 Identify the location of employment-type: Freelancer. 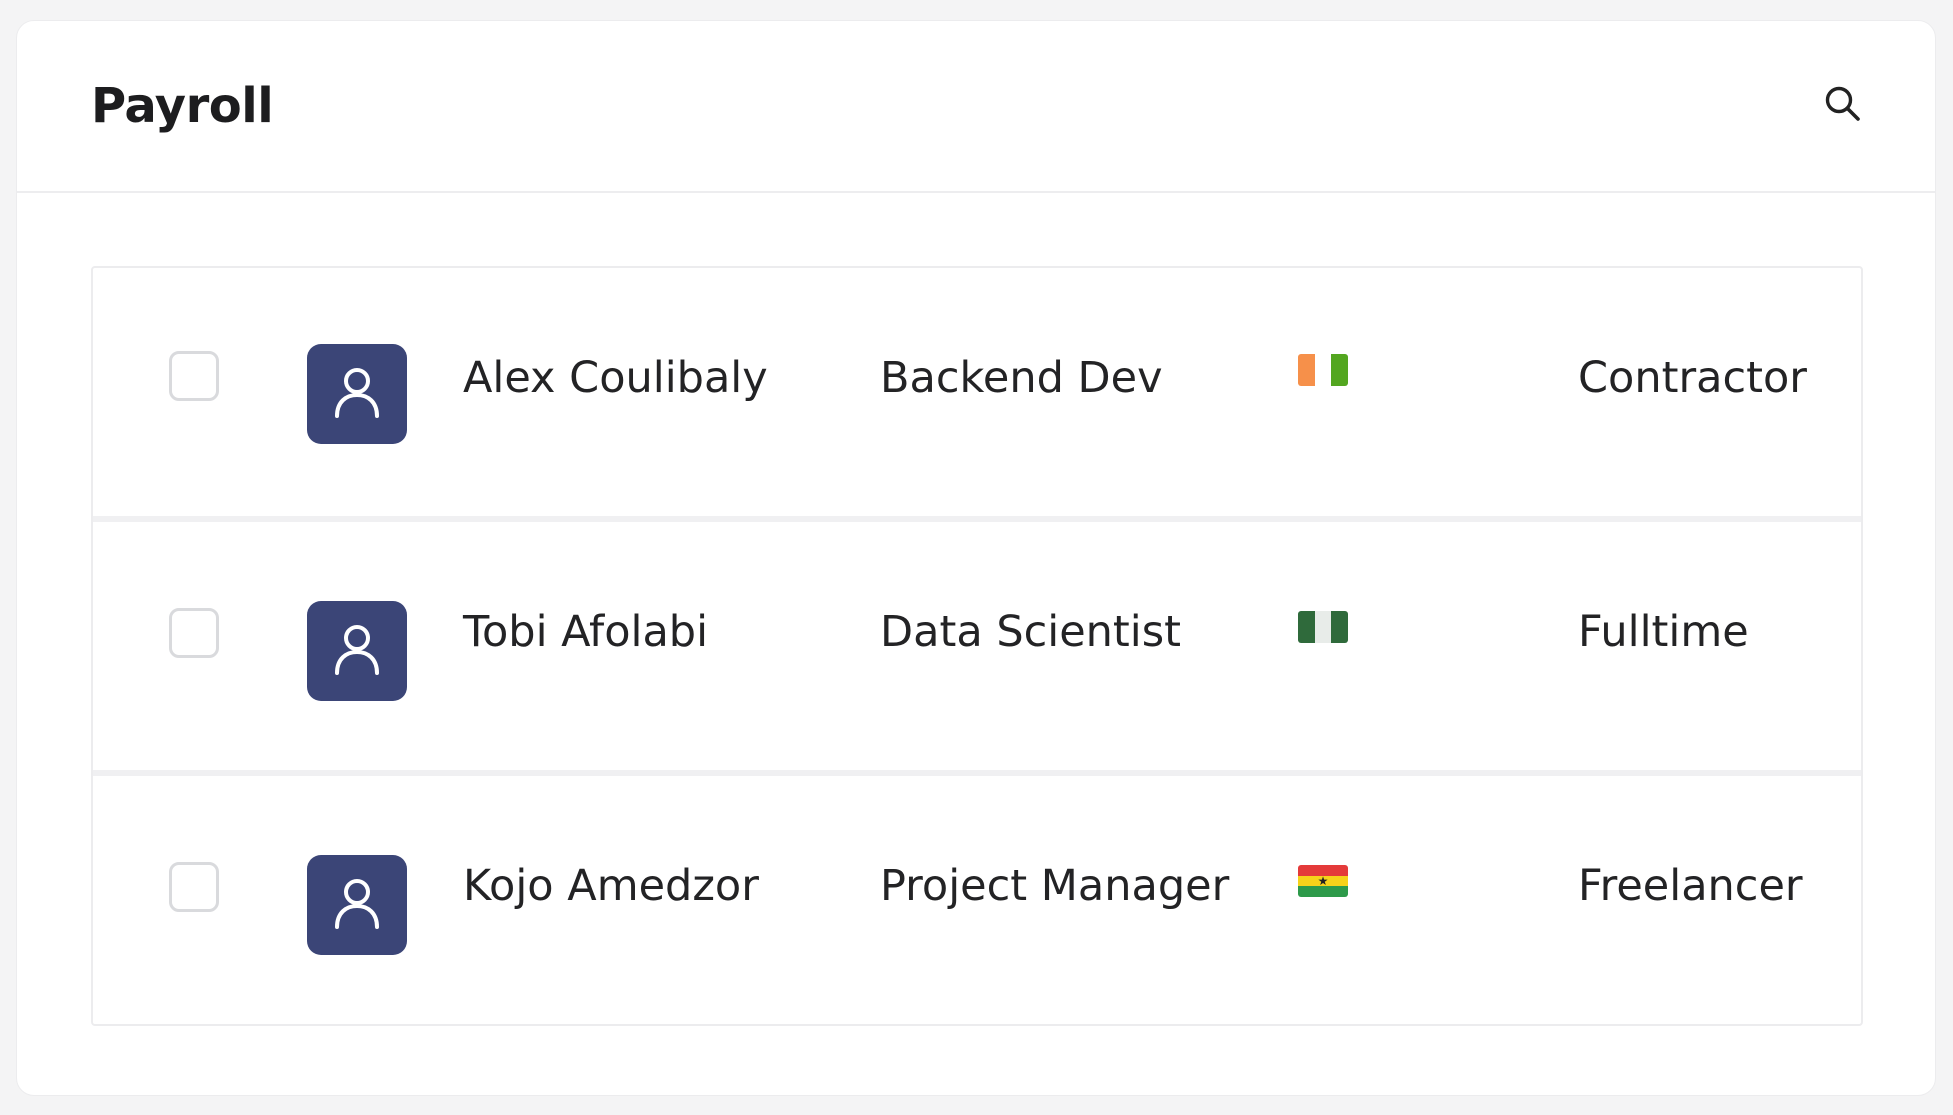
(1690, 886).